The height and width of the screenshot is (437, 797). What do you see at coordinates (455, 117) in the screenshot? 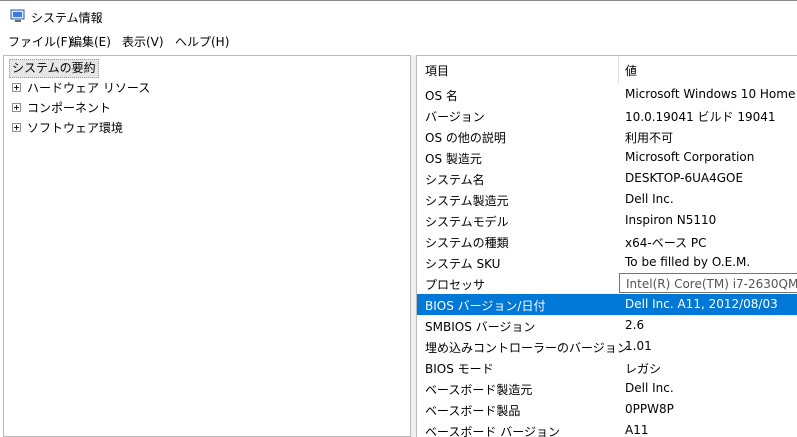
I see `row-item-label: バージョン` at bounding box center [455, 117].